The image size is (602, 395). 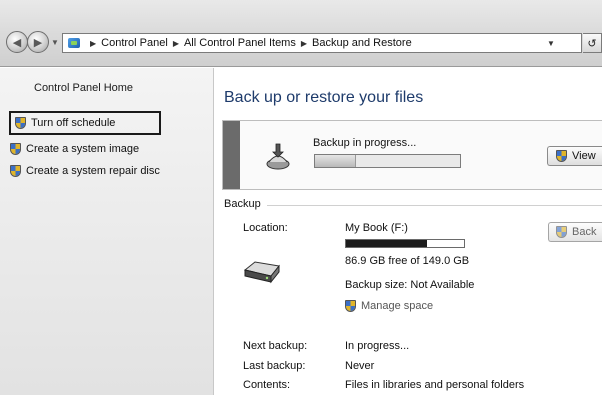 What do you see at coordinates (83, 149) in the screenshot?
I see `task-label: Create a system image` at bounding box center [83, 149].